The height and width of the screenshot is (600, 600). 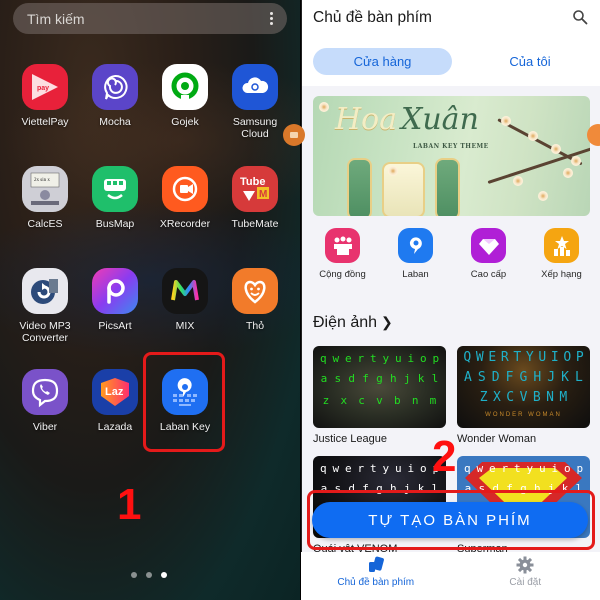 What do you see at coordinates (115, 189) in the screenshot?
I see `bus-icon` at bounding box center [115, 189].